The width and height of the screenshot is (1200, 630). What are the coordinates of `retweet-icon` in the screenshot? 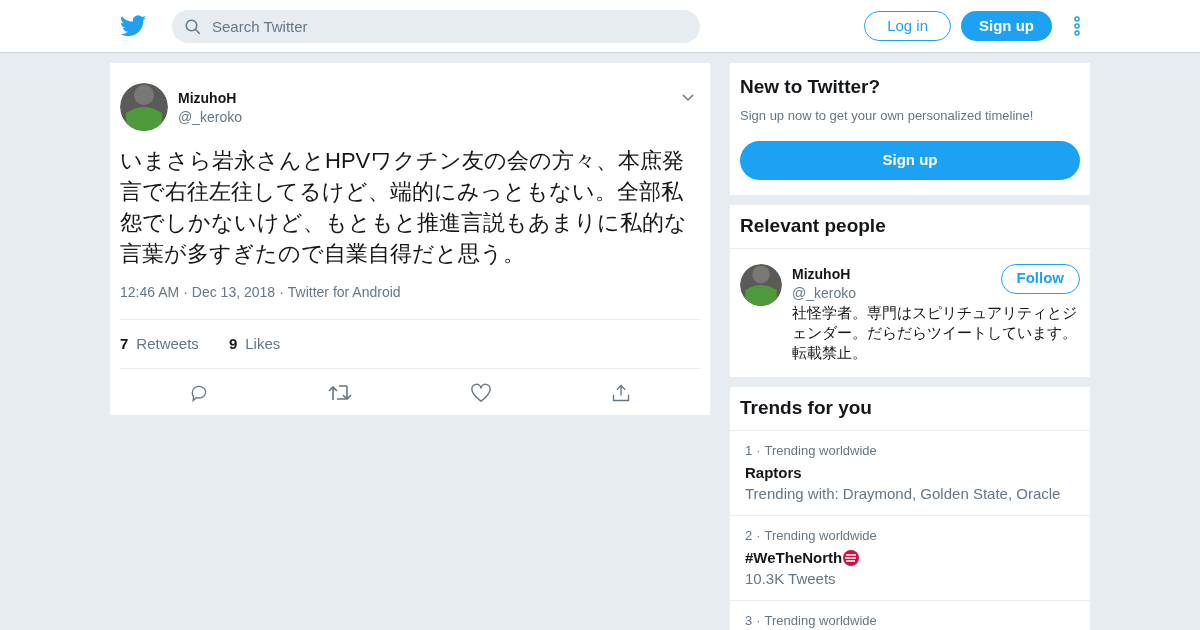 It's located at (339, 392).